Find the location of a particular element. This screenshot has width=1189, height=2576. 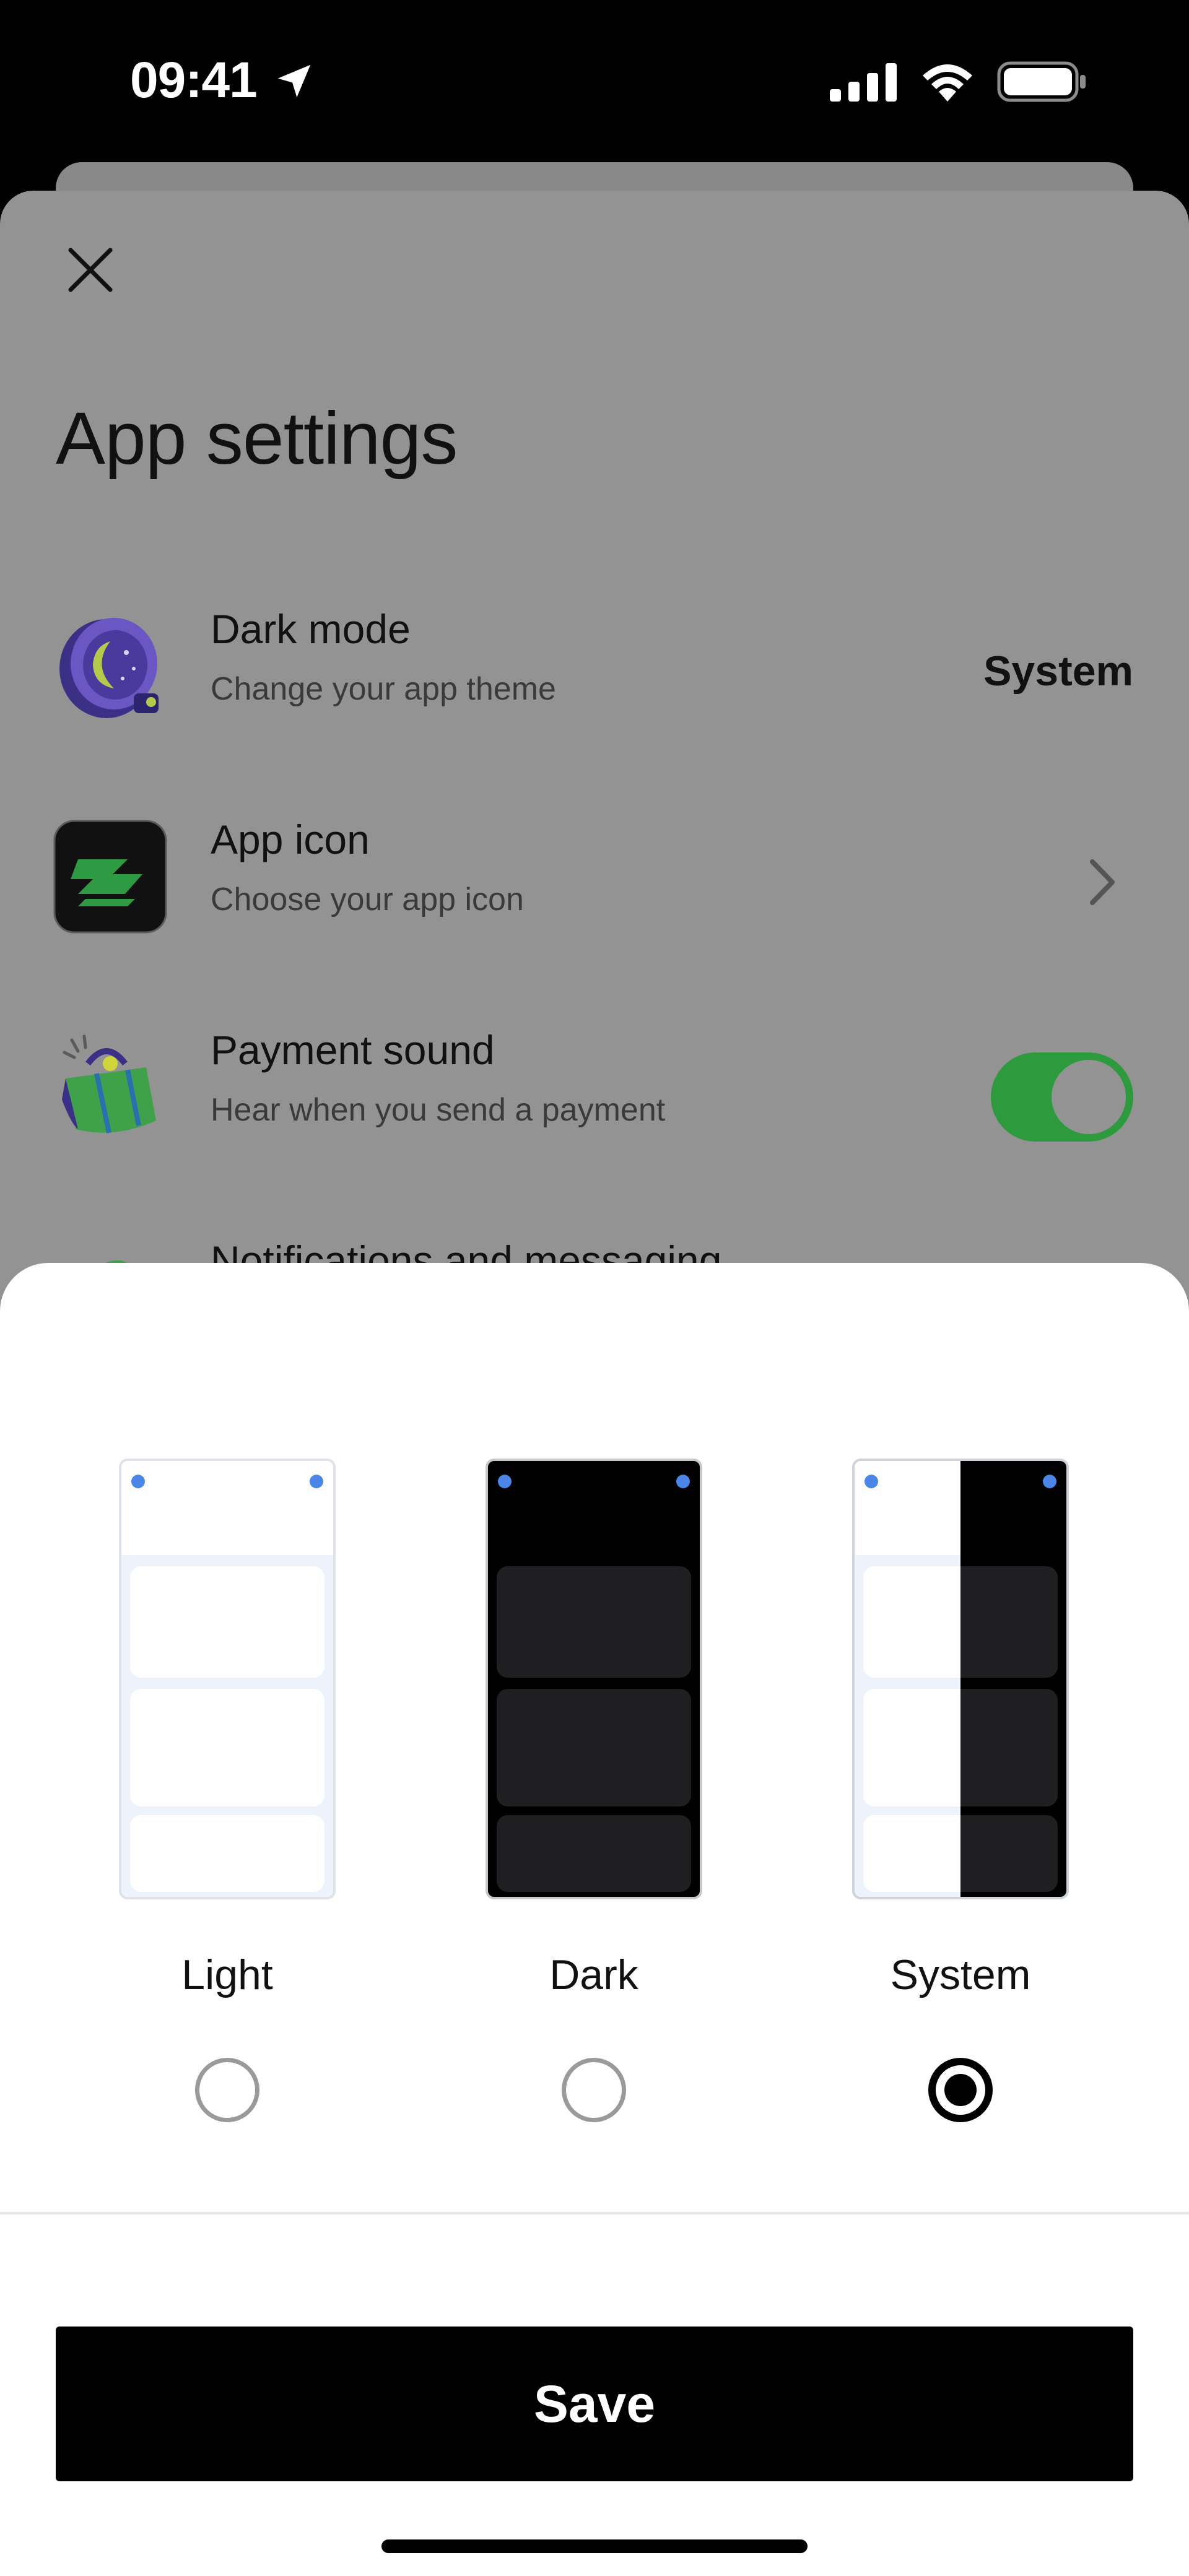

row-subtitle: Change your app theme is located at coordinates (383, 689).